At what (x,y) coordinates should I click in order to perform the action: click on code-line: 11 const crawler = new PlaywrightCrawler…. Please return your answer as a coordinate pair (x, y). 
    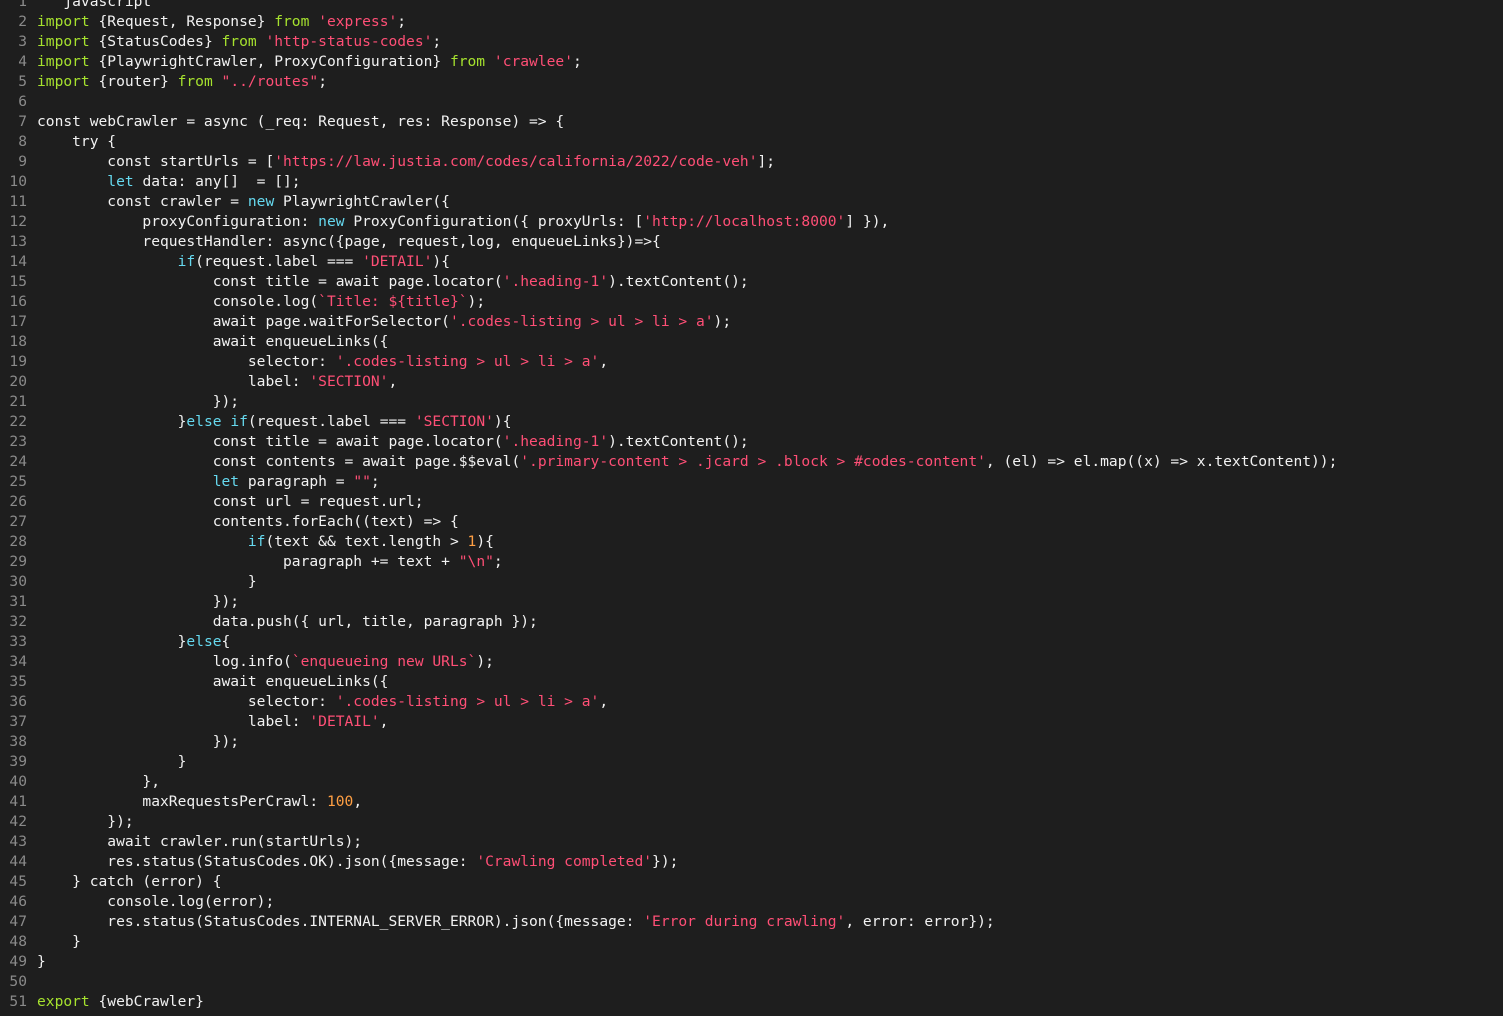
    Looking at the image, I should click on (751, 202).